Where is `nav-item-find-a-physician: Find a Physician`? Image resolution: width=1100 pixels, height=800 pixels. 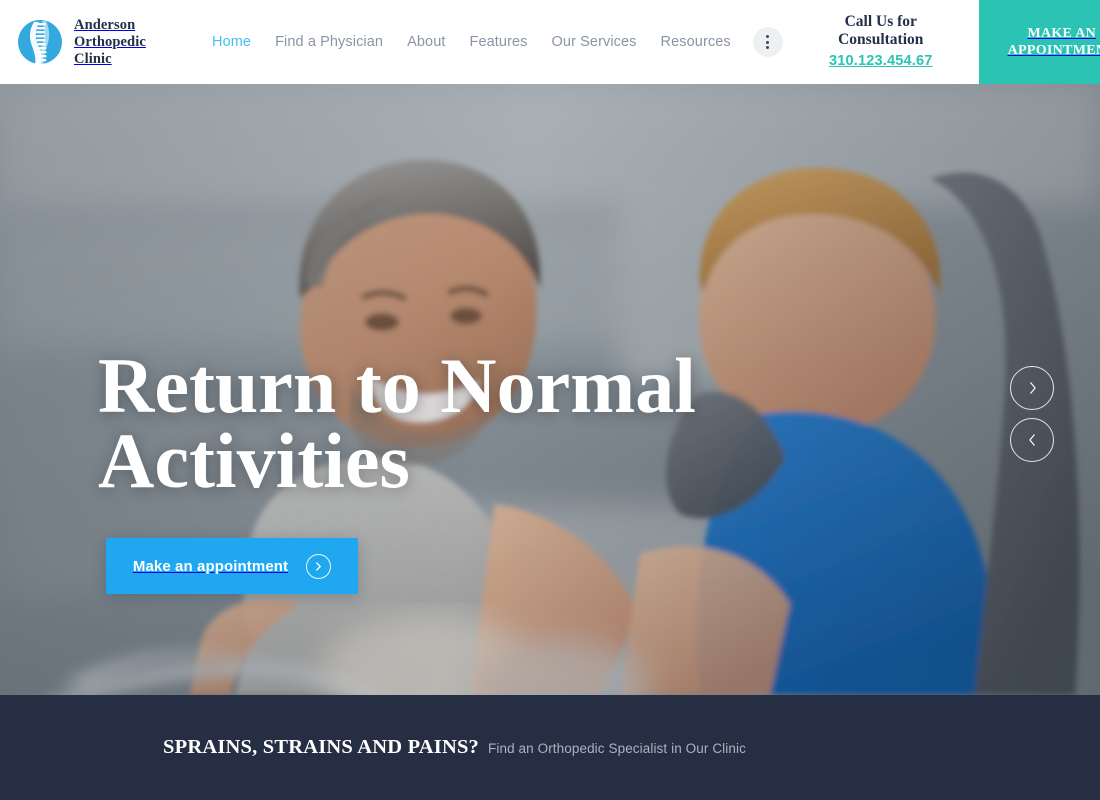 nav-item-find-a-physician: Find a Physician is located at coordinates (329, 42).